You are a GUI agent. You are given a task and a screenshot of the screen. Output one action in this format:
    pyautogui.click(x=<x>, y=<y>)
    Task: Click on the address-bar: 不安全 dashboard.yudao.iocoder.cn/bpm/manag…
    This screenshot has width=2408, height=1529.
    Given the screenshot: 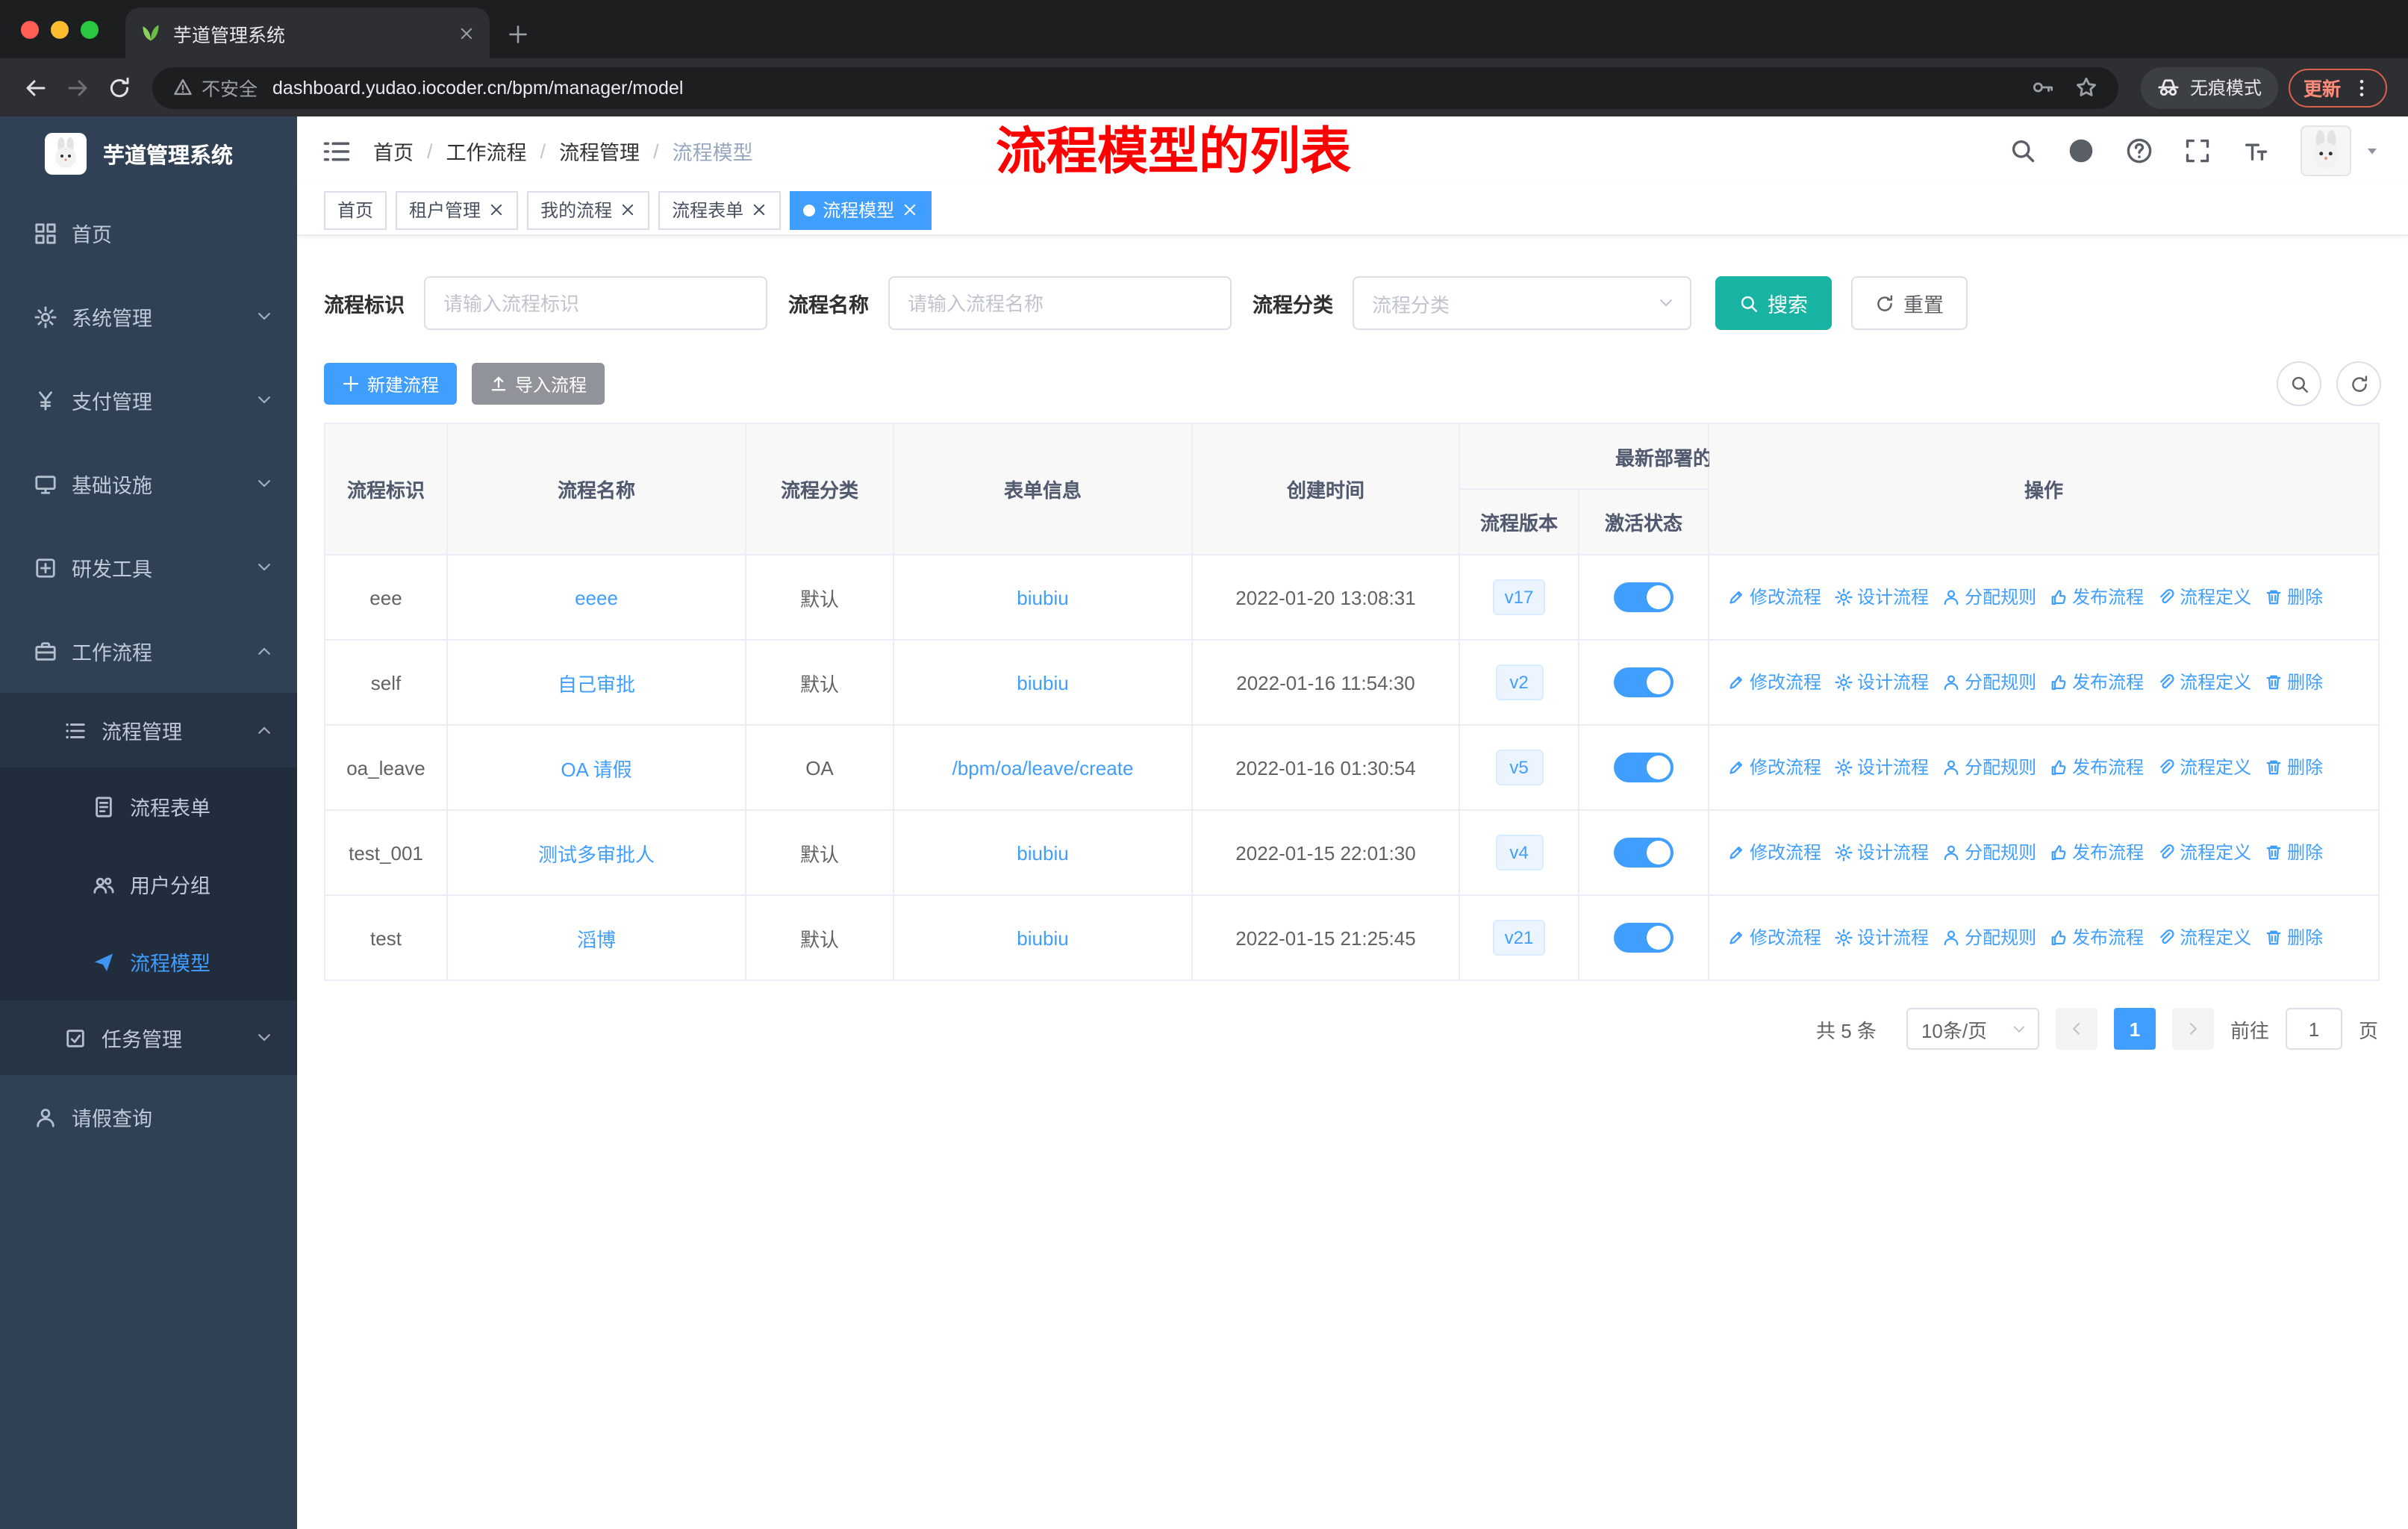 What is the action you would take?
    pyautogui.click(x=1135, y=87)
    